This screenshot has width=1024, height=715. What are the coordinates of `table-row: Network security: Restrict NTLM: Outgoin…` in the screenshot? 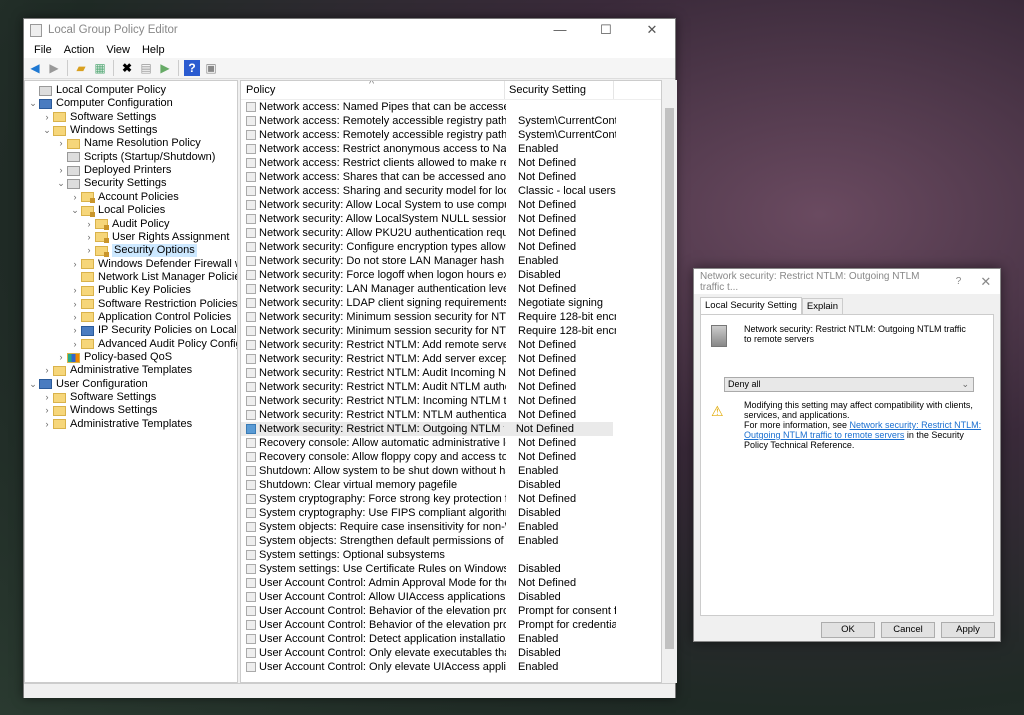 It's located at (427, 429).